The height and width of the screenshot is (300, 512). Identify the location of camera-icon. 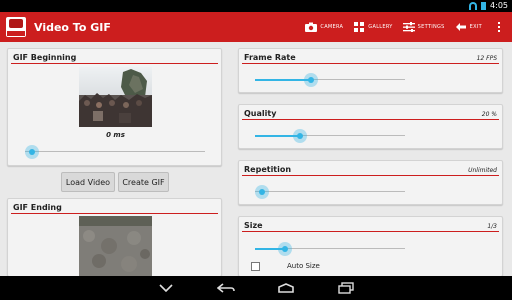
(311, 27).